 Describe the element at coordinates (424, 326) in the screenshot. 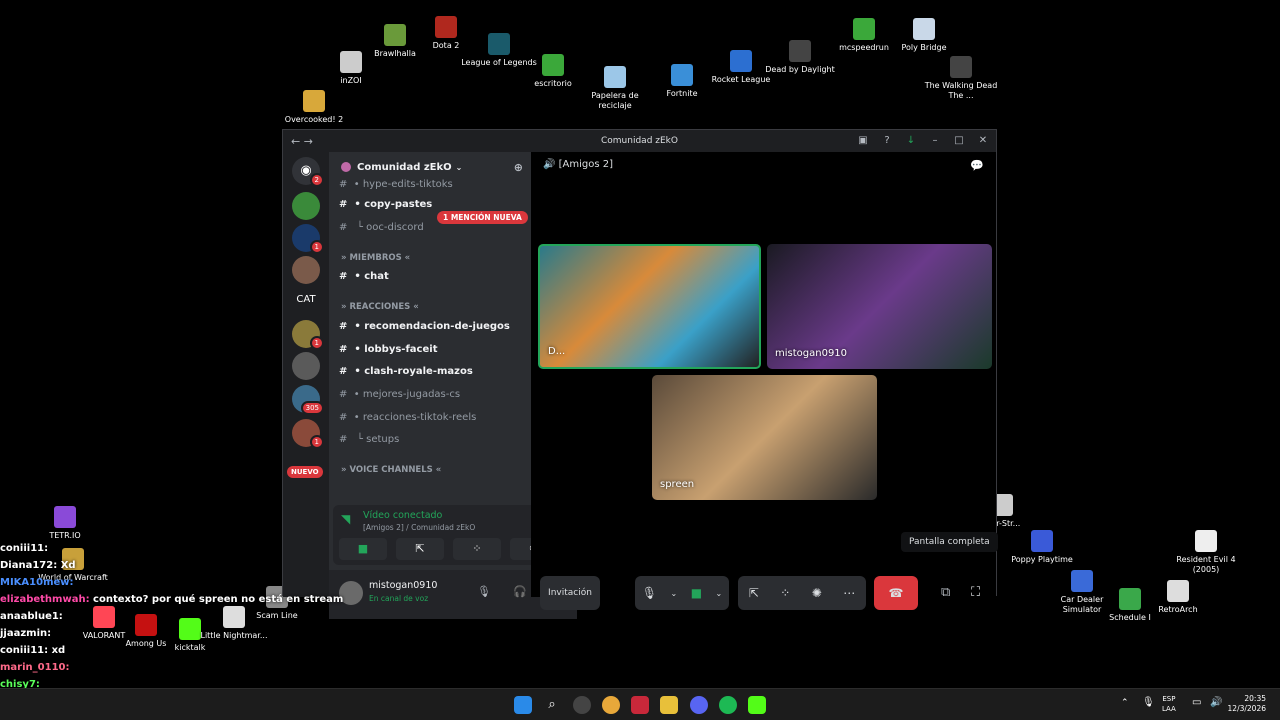

I see `channel-item: # • recomendacion-de-juegos` at that location.